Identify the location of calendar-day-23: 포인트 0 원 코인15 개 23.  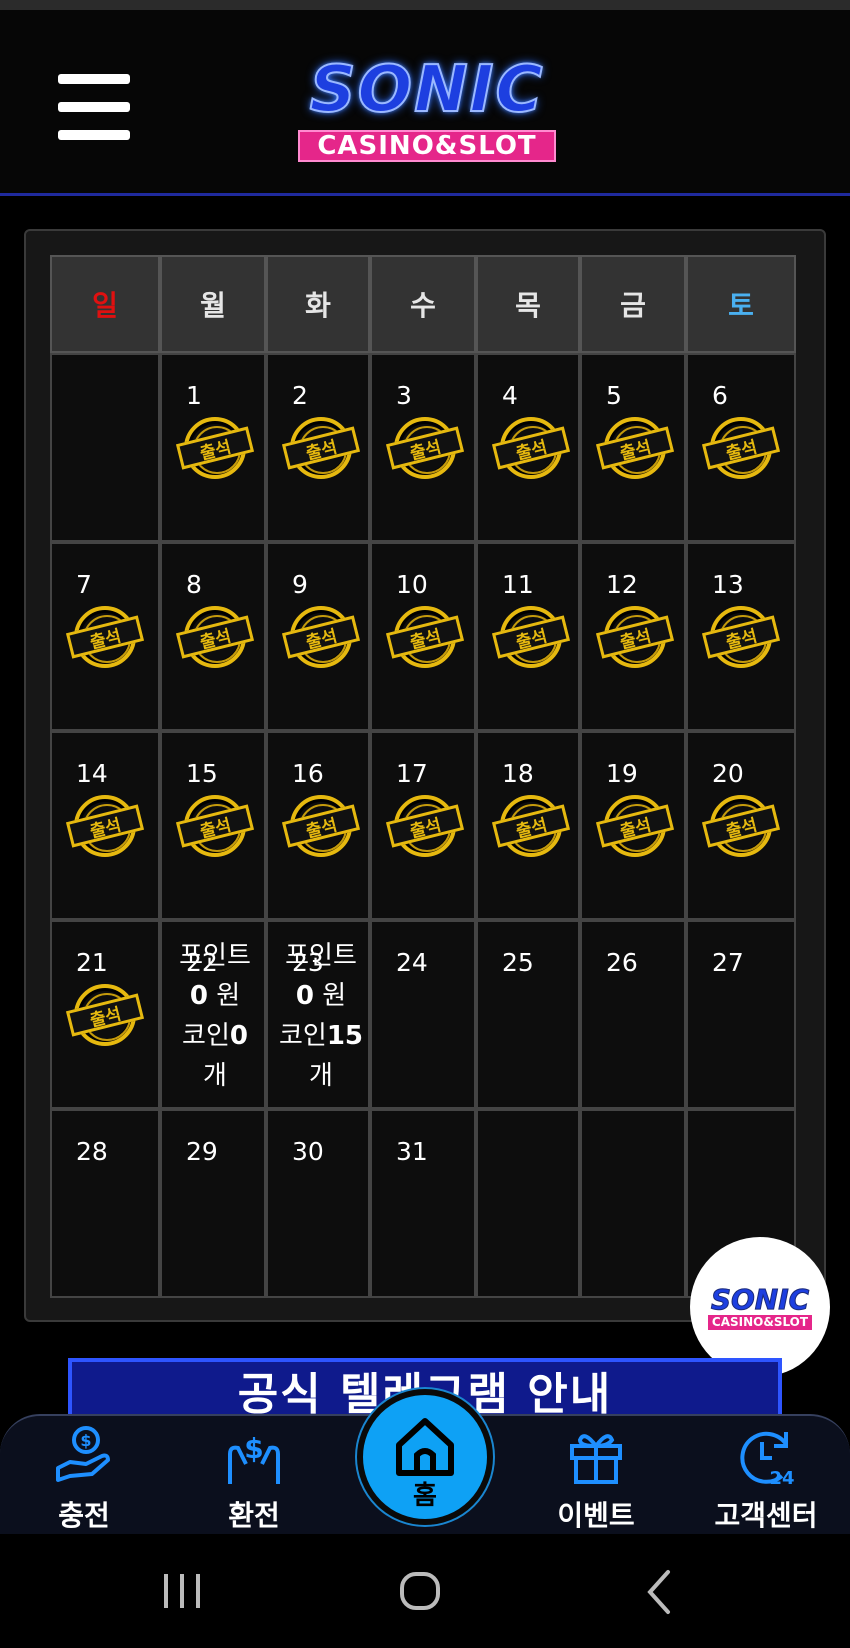
(318, 1014).